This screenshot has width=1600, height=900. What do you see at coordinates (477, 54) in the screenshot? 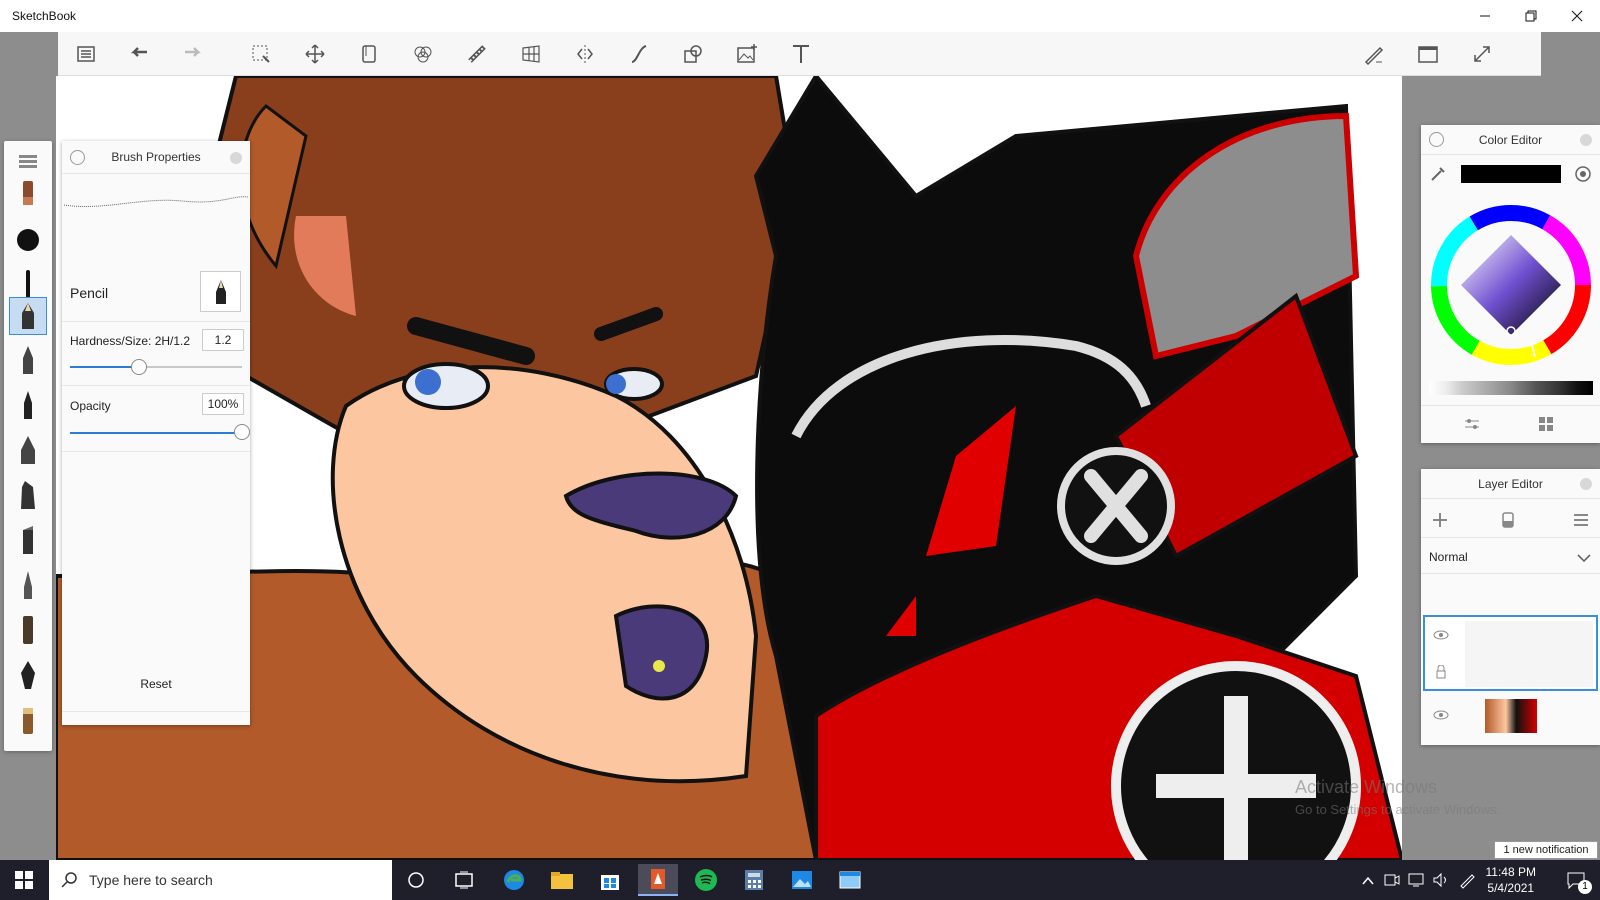
I see `ruler-icon` at bounding box center [477, 54].